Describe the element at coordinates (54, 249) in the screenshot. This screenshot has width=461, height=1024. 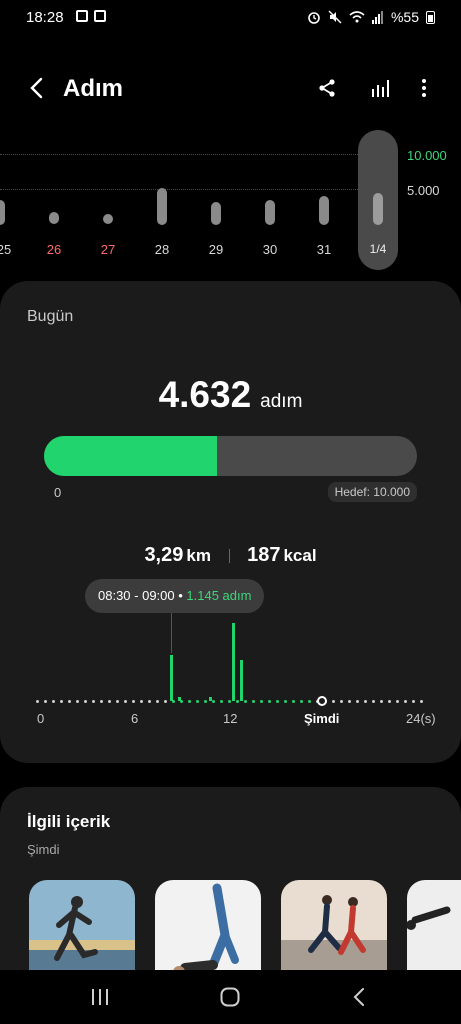
I see `day-label: 26` at that location.